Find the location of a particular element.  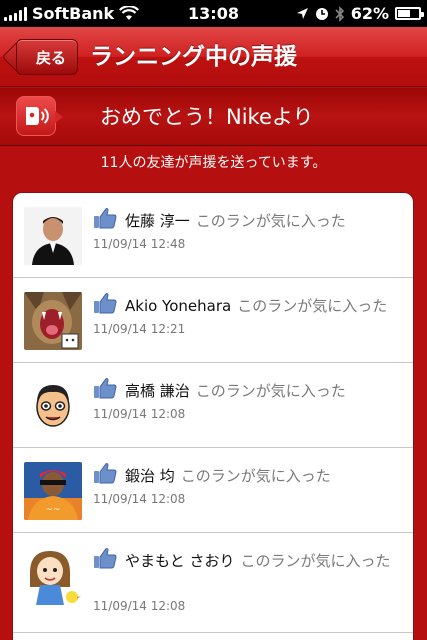

cheer-text: 高橋 謙治 このランが気に入った is located at coordinates (264, 391).